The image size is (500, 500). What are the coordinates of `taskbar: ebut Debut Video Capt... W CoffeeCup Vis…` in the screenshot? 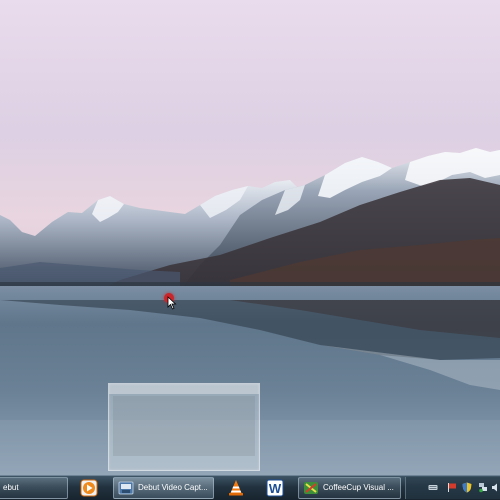 It's located at (250, 487).